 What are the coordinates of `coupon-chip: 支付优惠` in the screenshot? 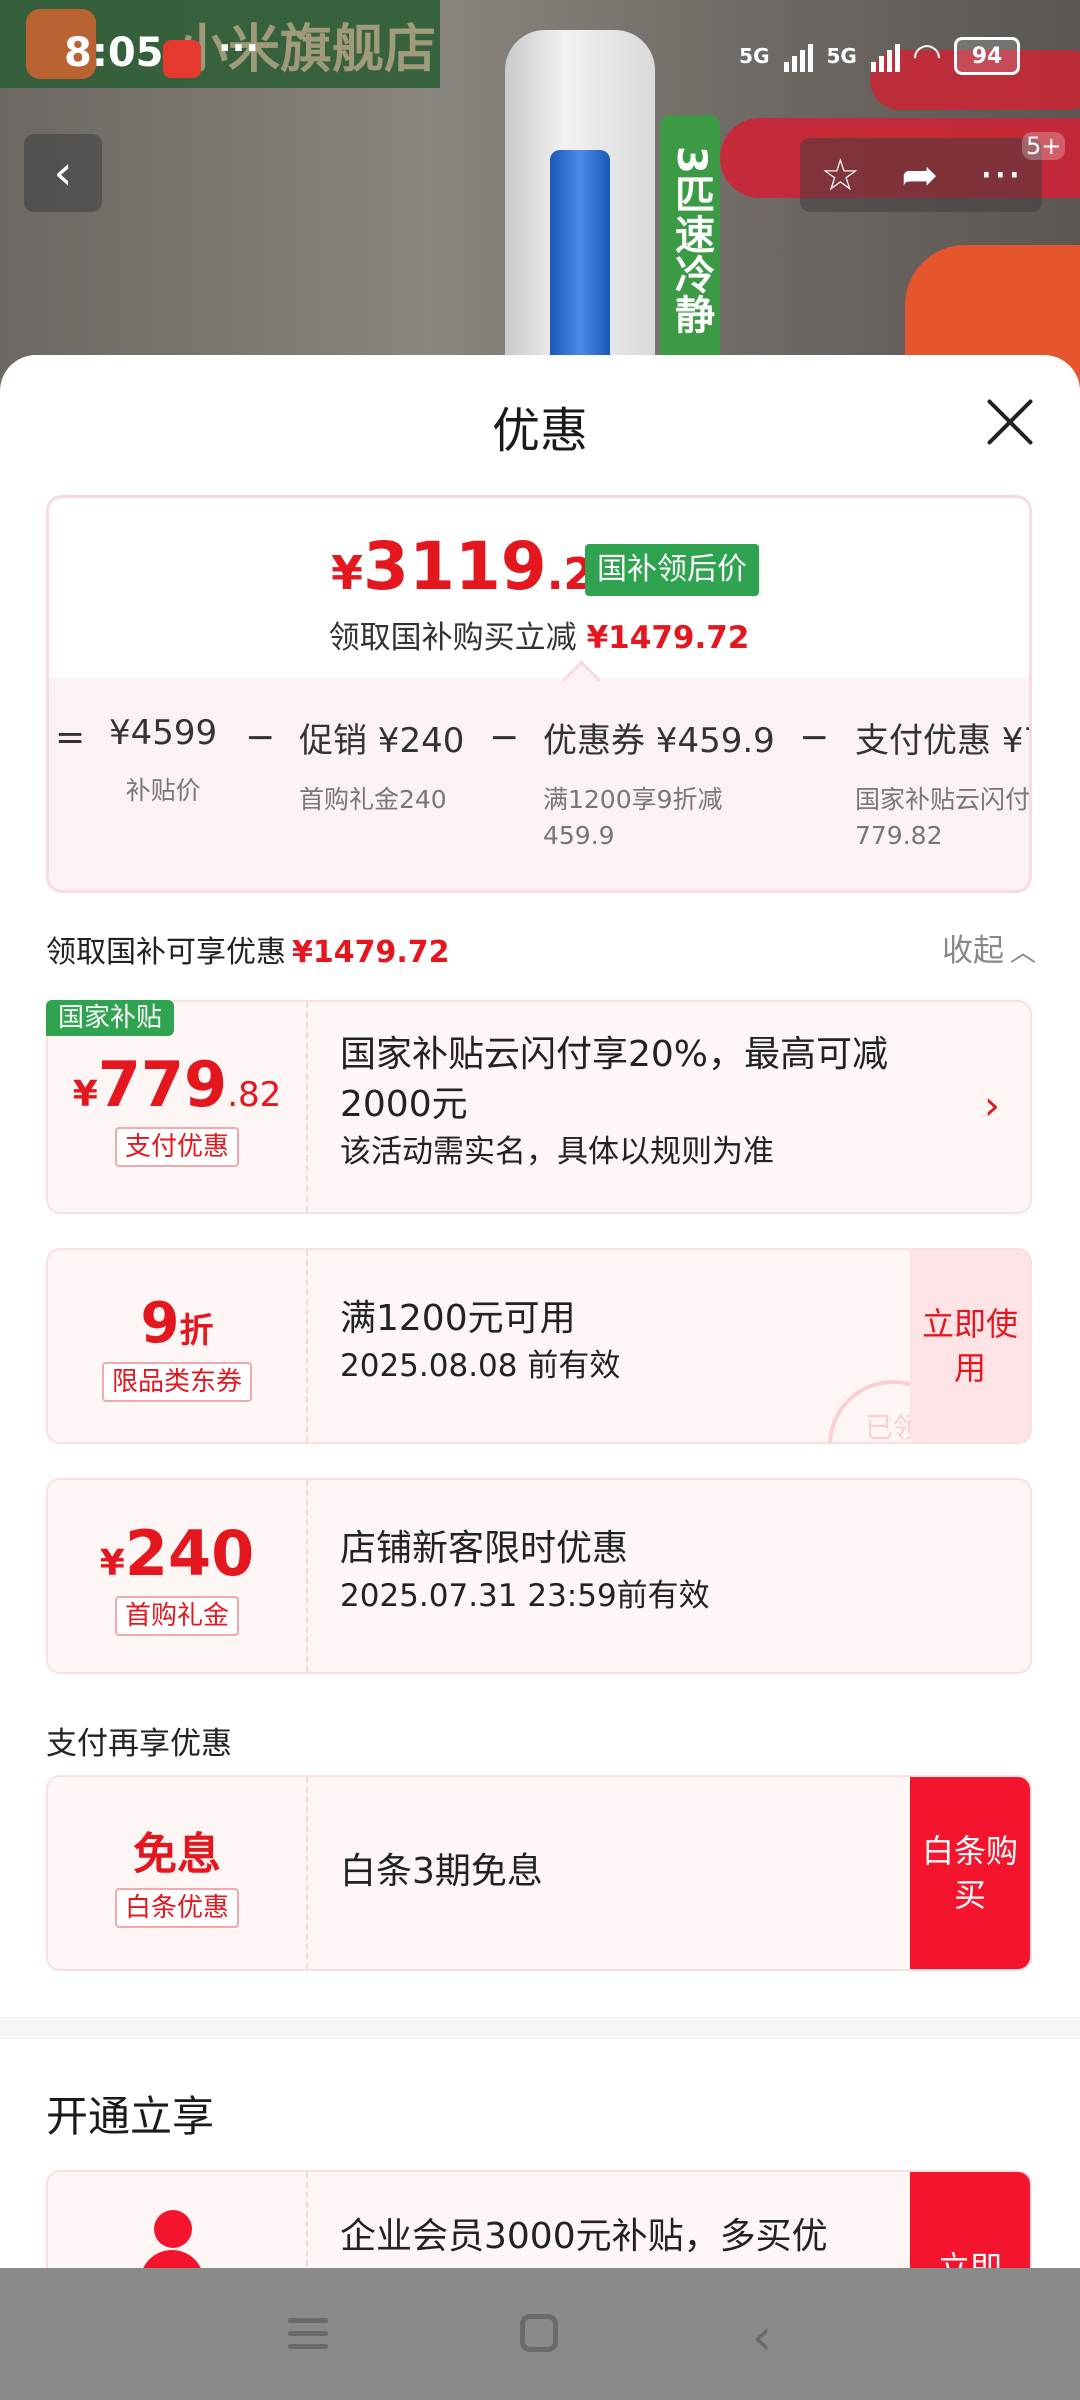 It's located at (176, 1146).